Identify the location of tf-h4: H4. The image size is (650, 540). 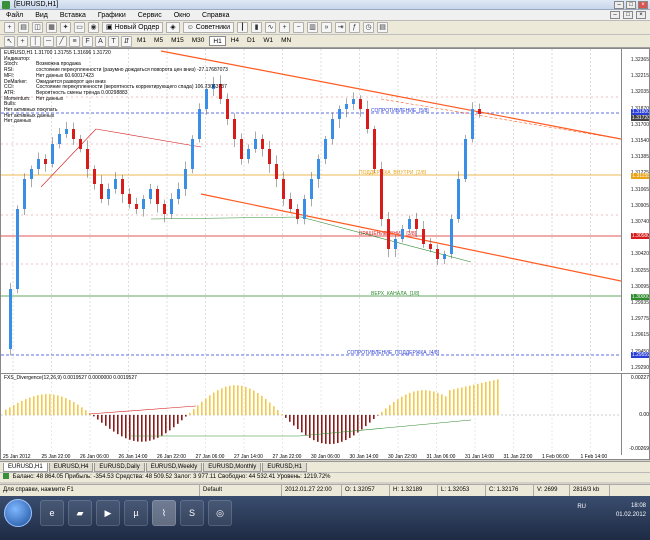
(235, 41).